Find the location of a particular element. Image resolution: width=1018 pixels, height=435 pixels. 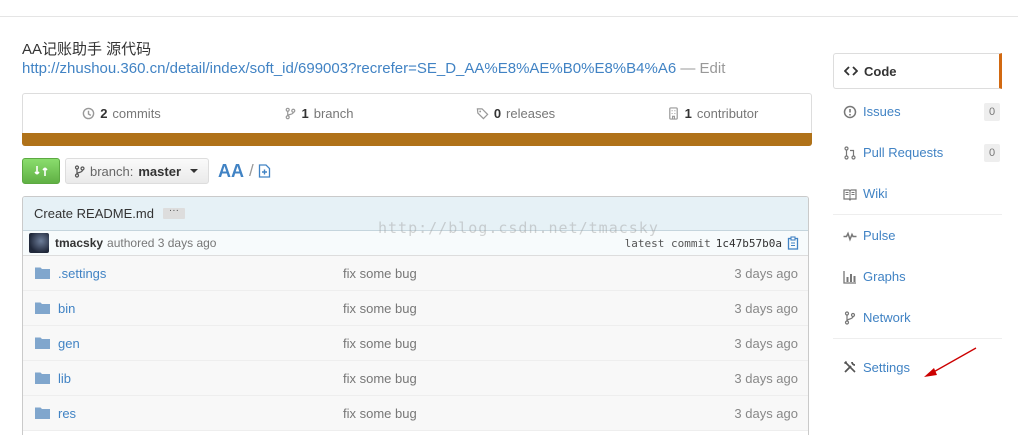

branch-stat: 1 branch is located at coordinates (318, 113).